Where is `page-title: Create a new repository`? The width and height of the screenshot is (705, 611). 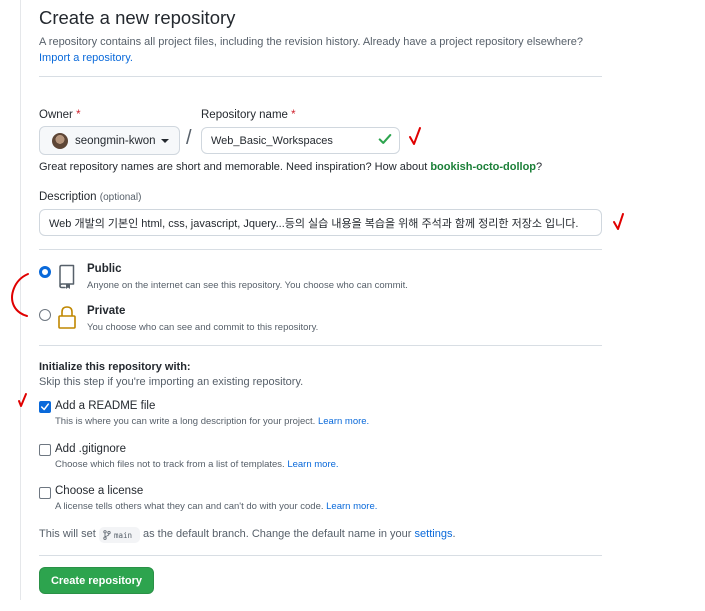
page-title: Create a new repository is located at coordinates (137, 17).